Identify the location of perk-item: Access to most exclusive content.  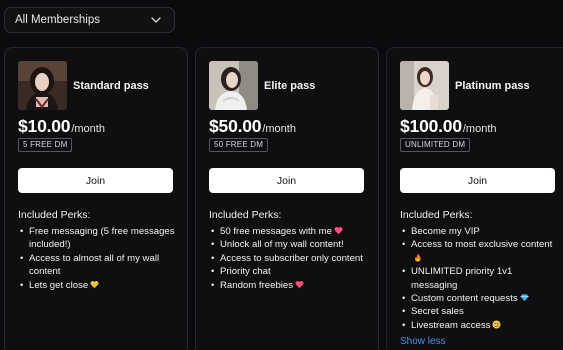
(480, 251).